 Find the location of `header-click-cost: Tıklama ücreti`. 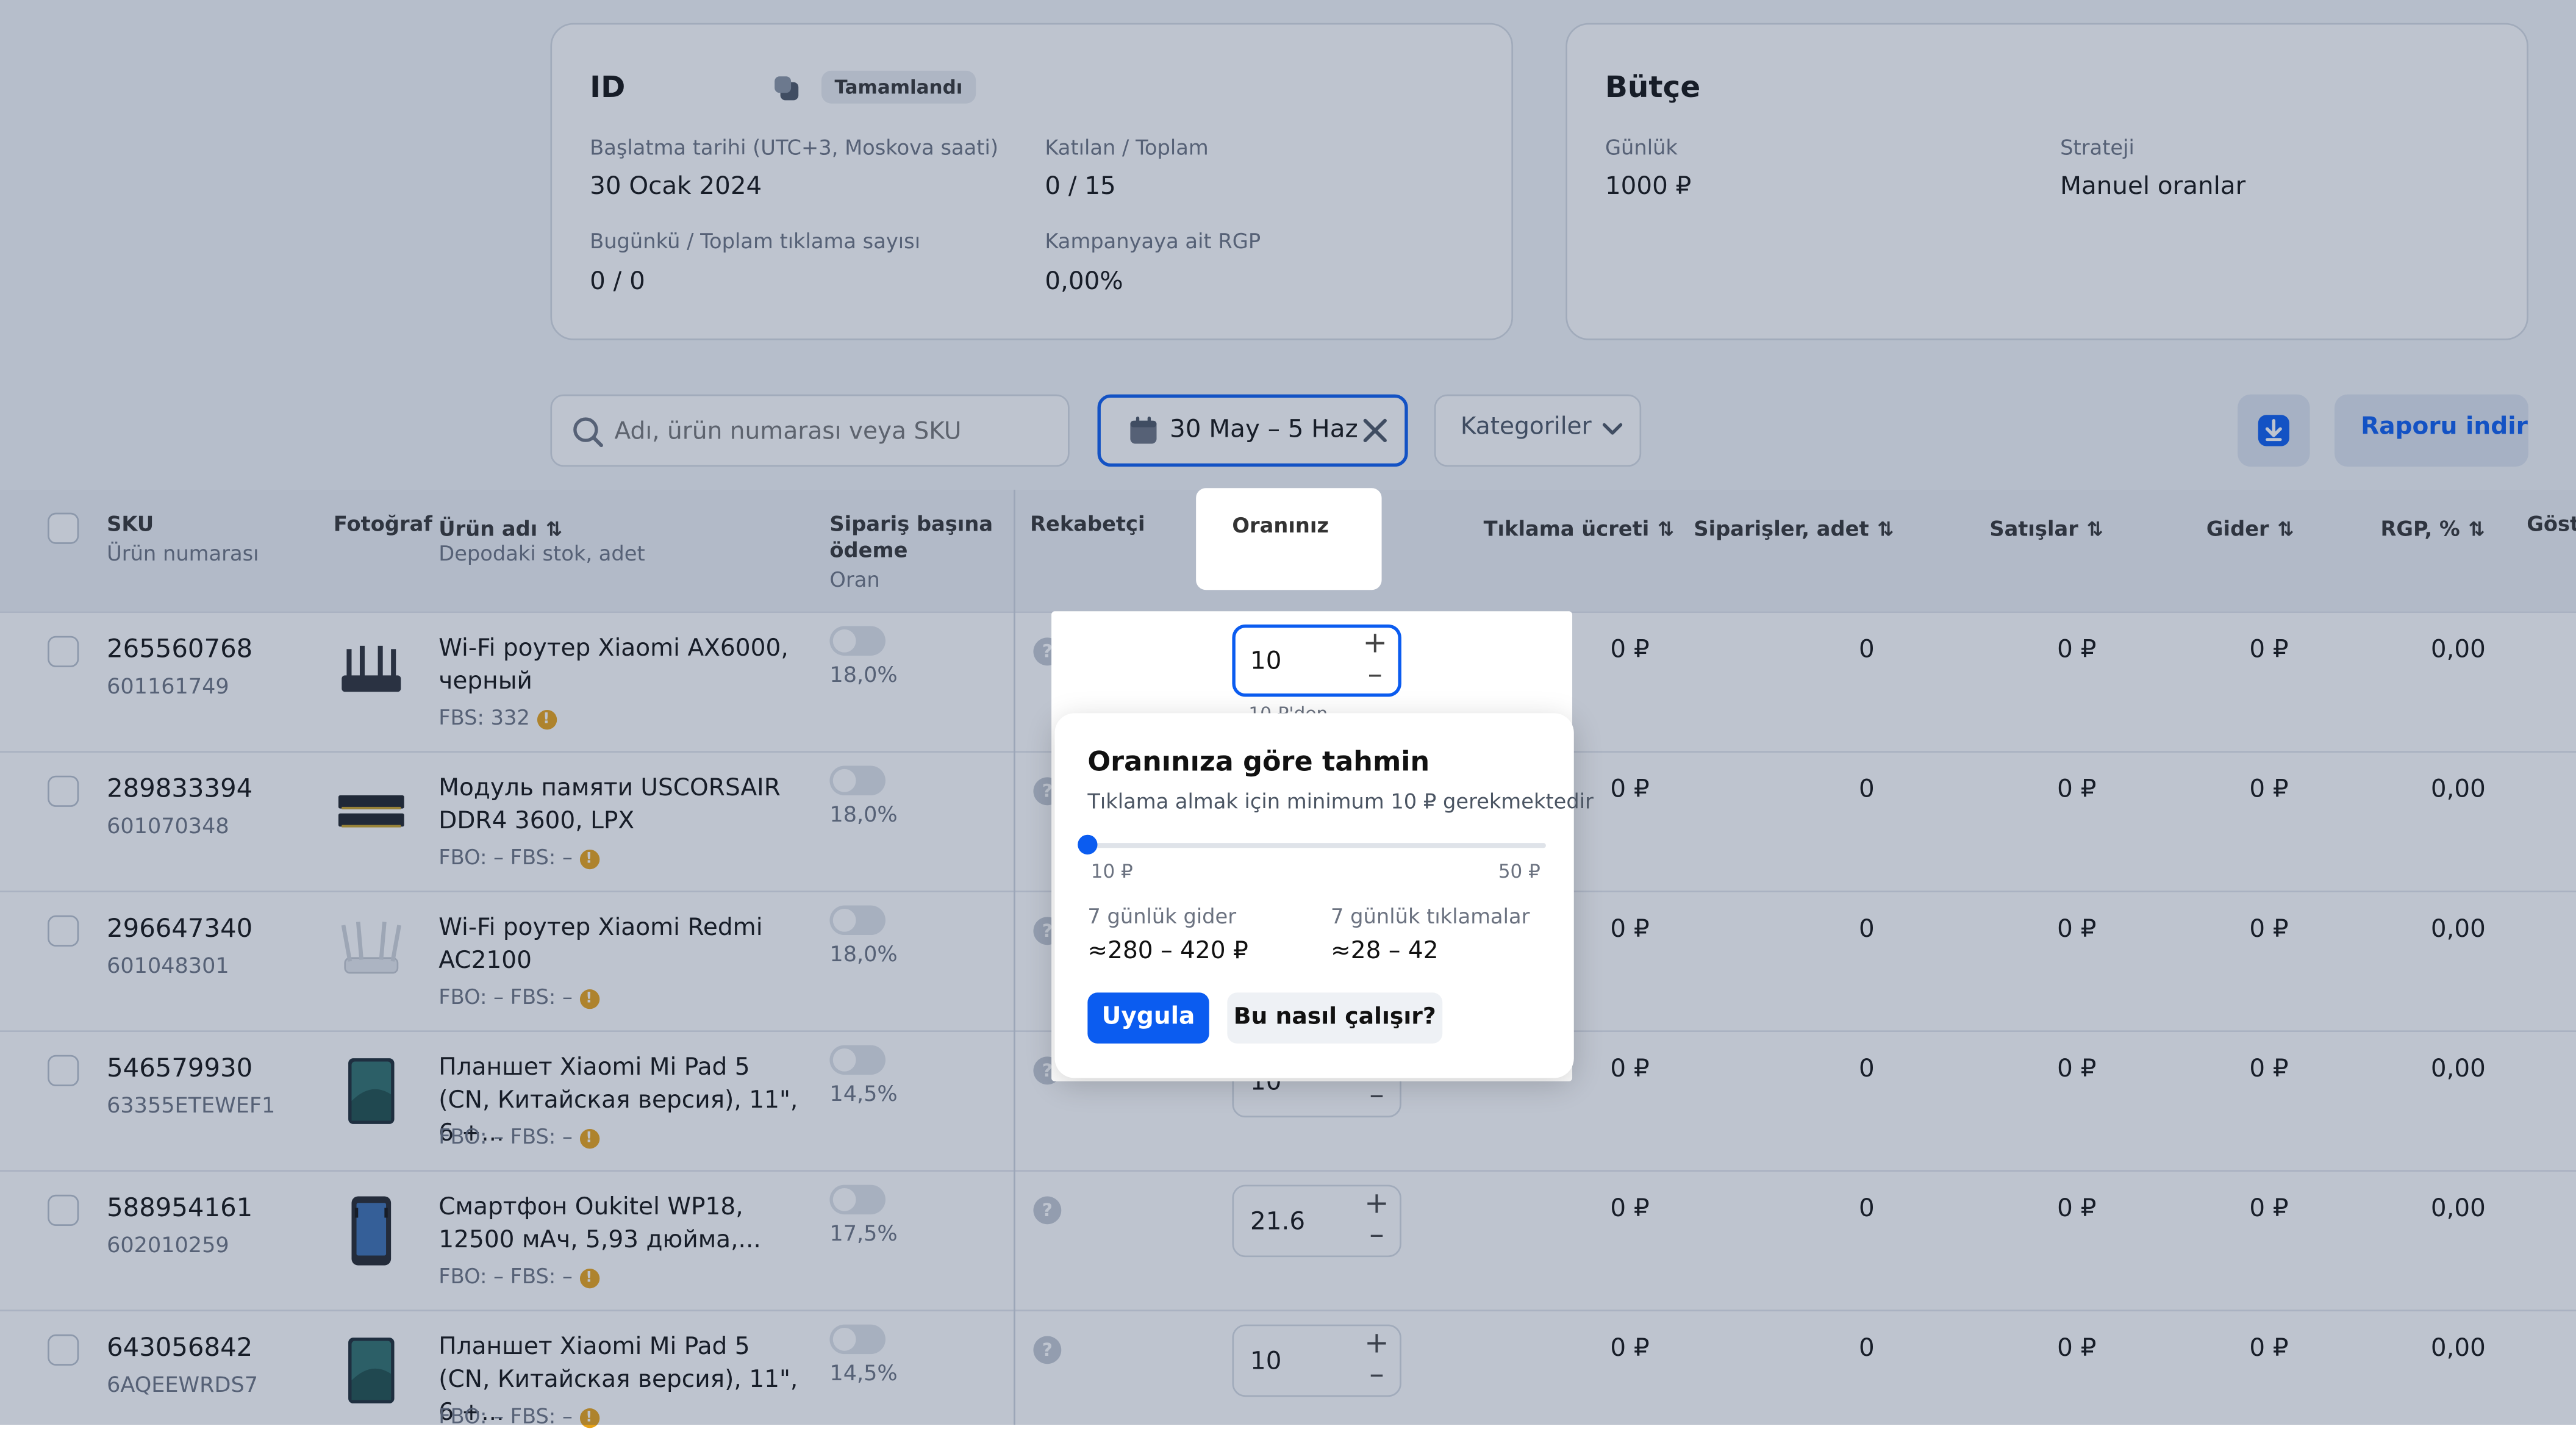

header-click-cost: Tıklama ücreti is located at coordinates (1566, 528).